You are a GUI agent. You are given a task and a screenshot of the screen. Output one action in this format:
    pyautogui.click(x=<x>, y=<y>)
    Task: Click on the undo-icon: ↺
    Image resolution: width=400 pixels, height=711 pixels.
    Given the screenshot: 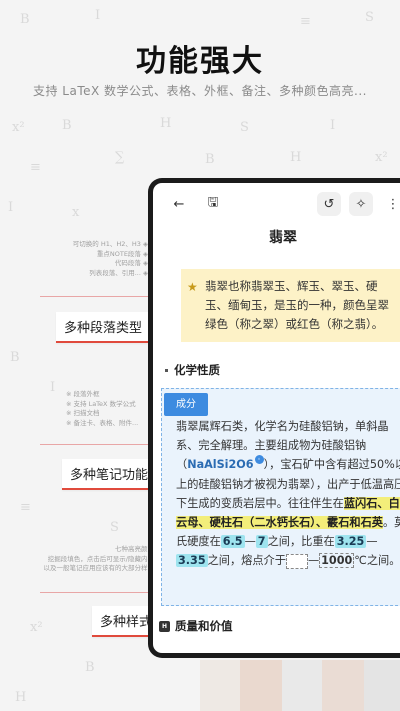 What is the action you would take?
    pyautogui.click(x=329, y=204)
    